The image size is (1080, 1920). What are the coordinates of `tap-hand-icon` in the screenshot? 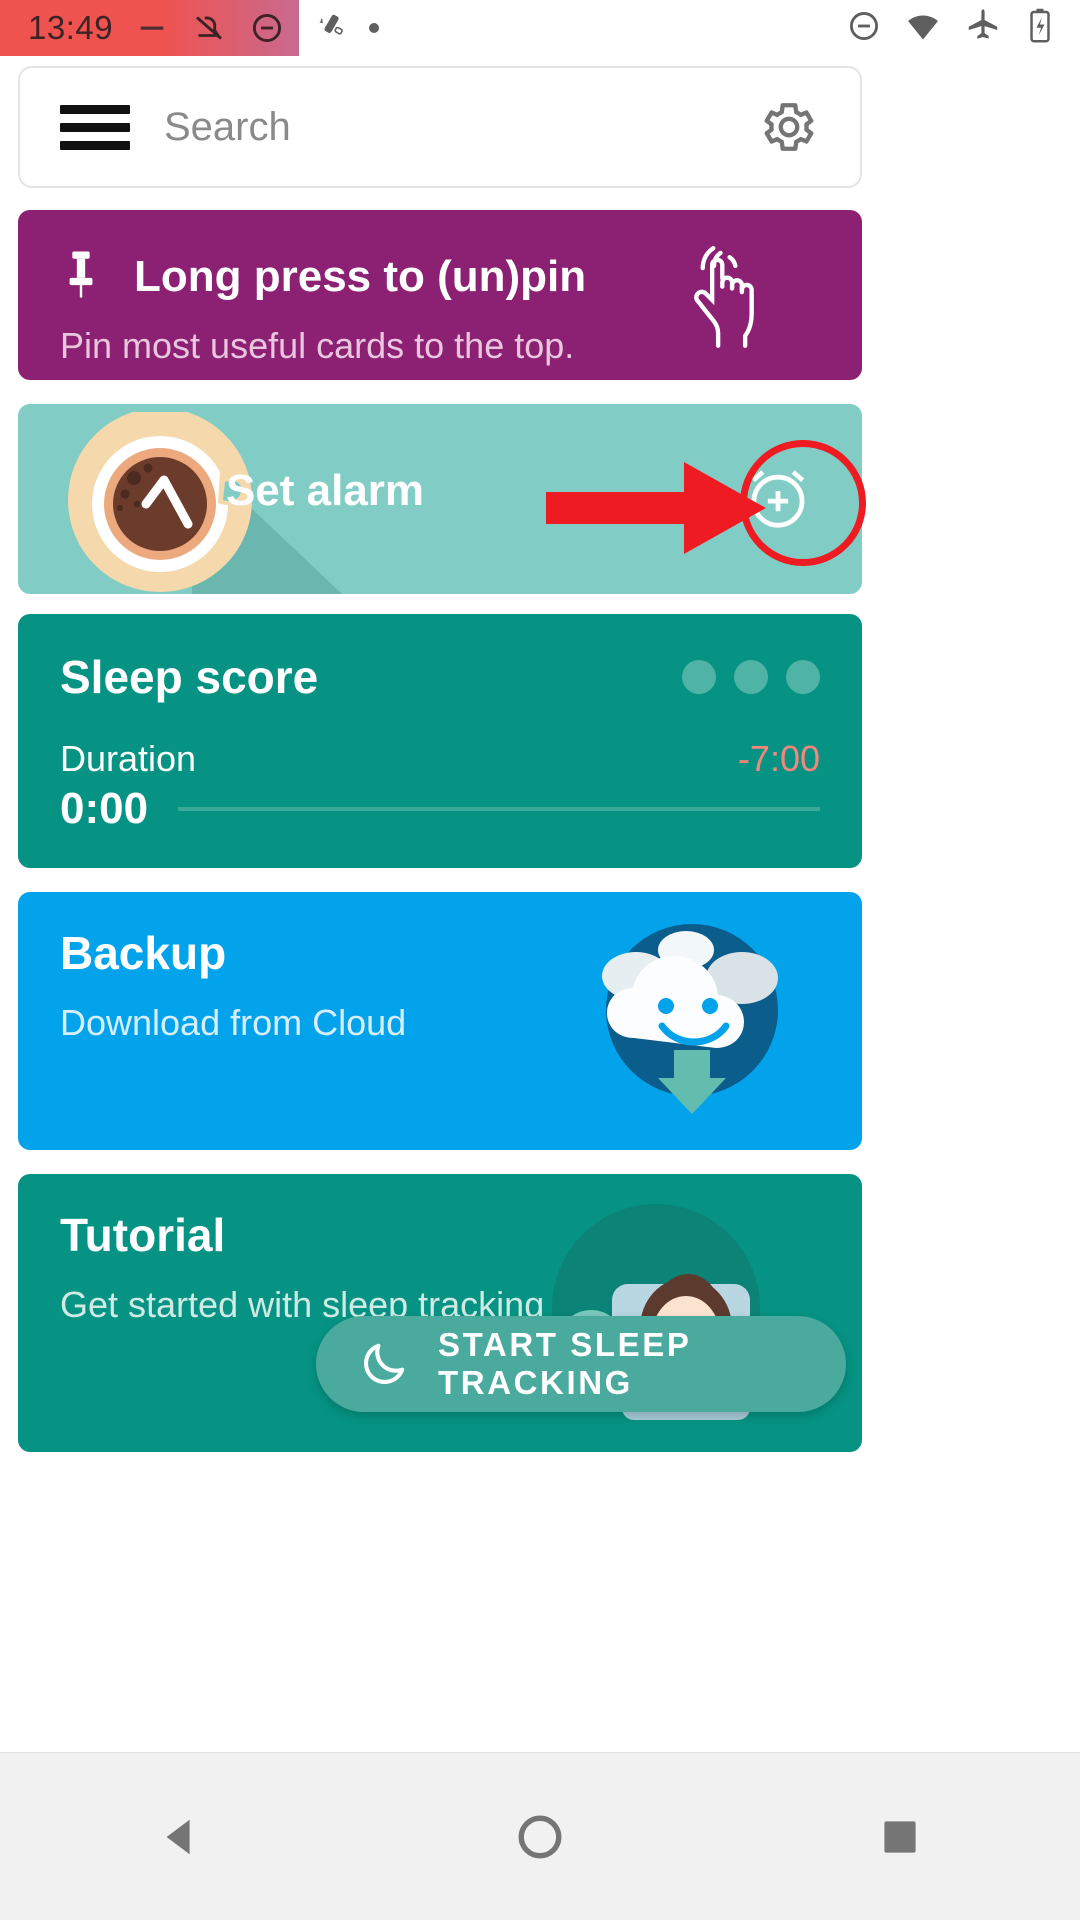 It's located at (735, 302).